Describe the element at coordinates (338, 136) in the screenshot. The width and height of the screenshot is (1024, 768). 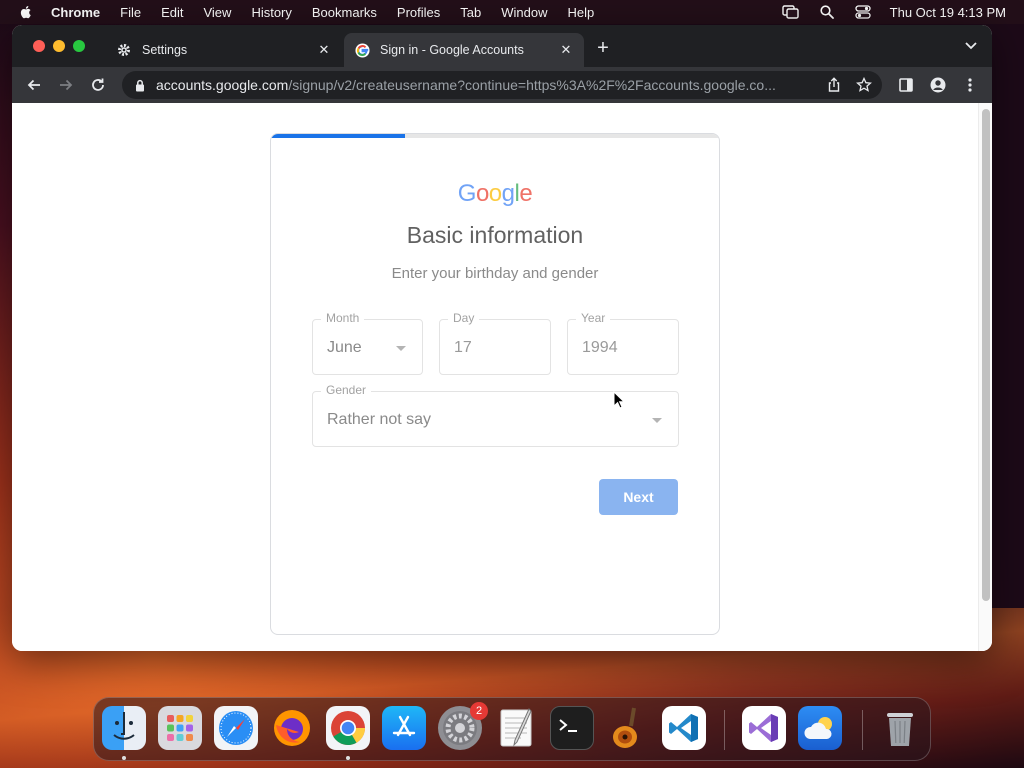
I see `progress-fill` at that location.